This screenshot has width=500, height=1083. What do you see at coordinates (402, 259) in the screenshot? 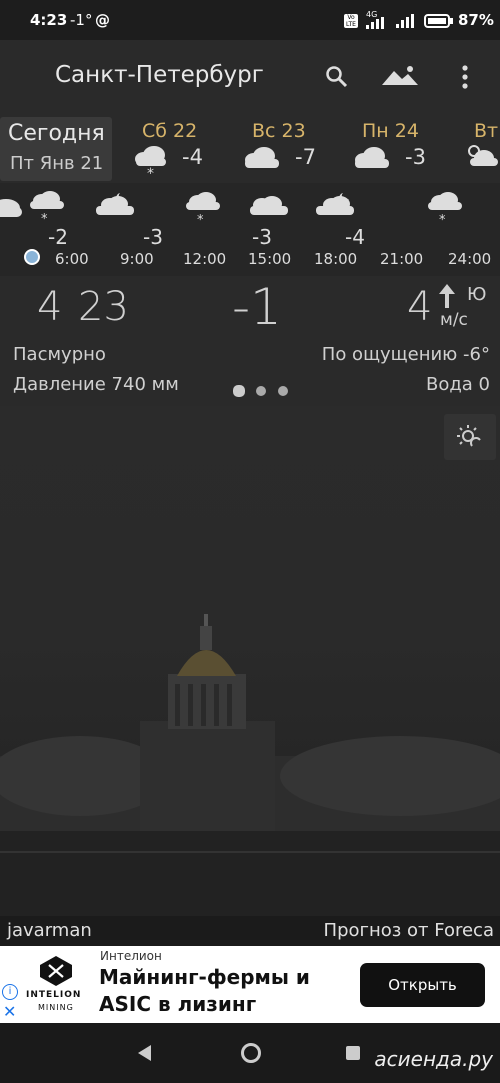
I see `hourly-time: 21:00` at bounding box center [402, 259].